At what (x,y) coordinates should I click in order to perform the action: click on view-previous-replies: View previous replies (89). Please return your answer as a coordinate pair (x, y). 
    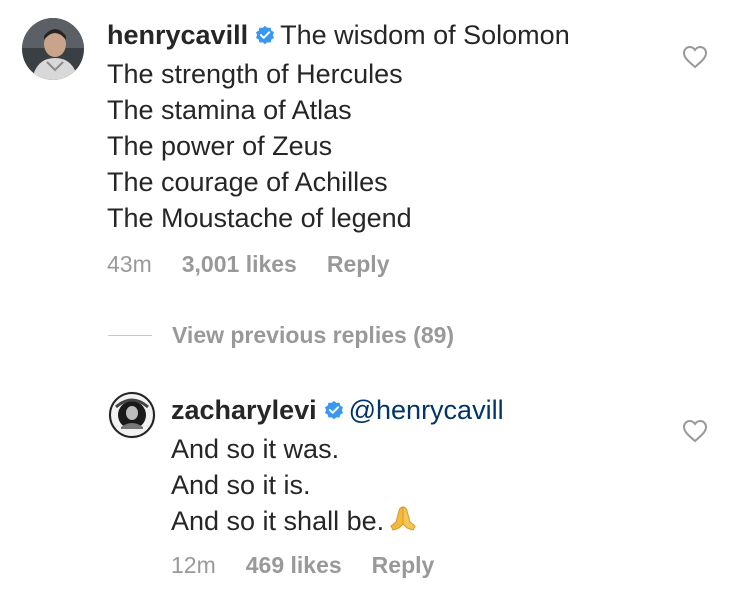
    Looking at the image, I should click on (281, 335).